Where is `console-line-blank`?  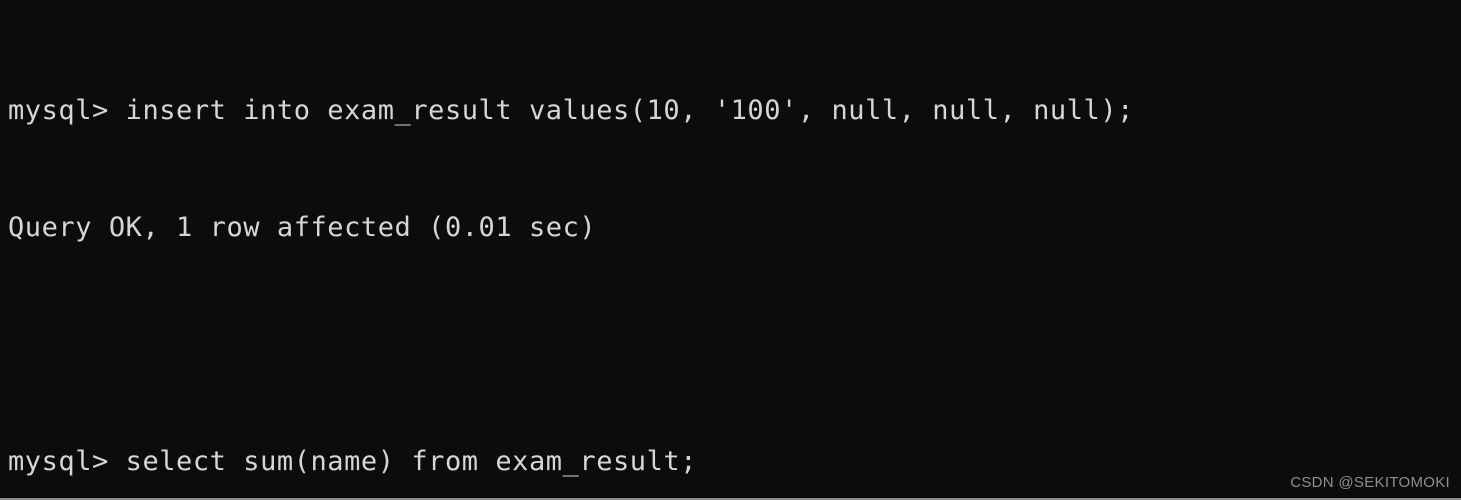
console-line-blank is located at coordinates (571, 344).